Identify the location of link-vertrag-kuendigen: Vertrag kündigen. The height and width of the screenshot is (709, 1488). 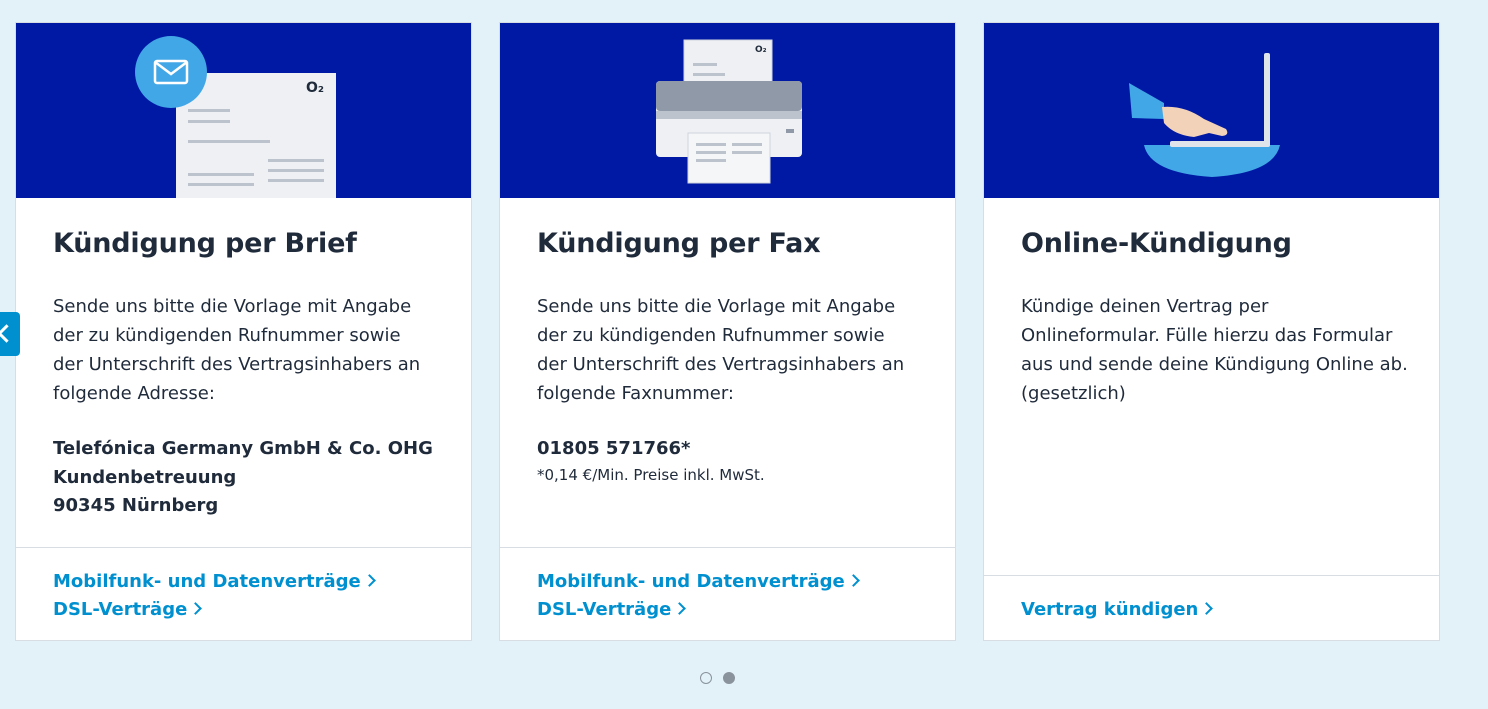
(1117, 610).